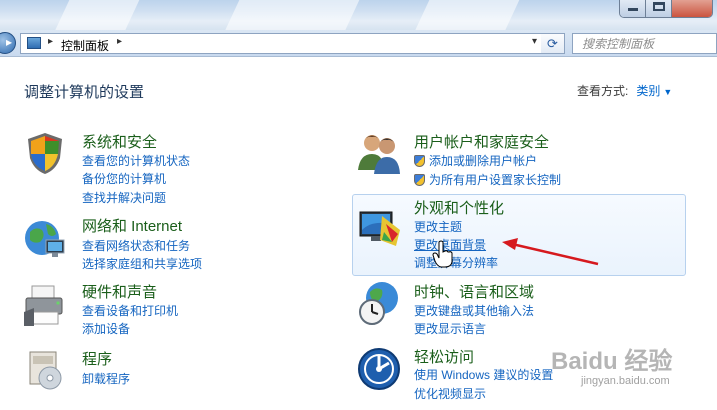 The width and height of the screenshot is (717, 410). I want to click on close-button, so click(692, 8).